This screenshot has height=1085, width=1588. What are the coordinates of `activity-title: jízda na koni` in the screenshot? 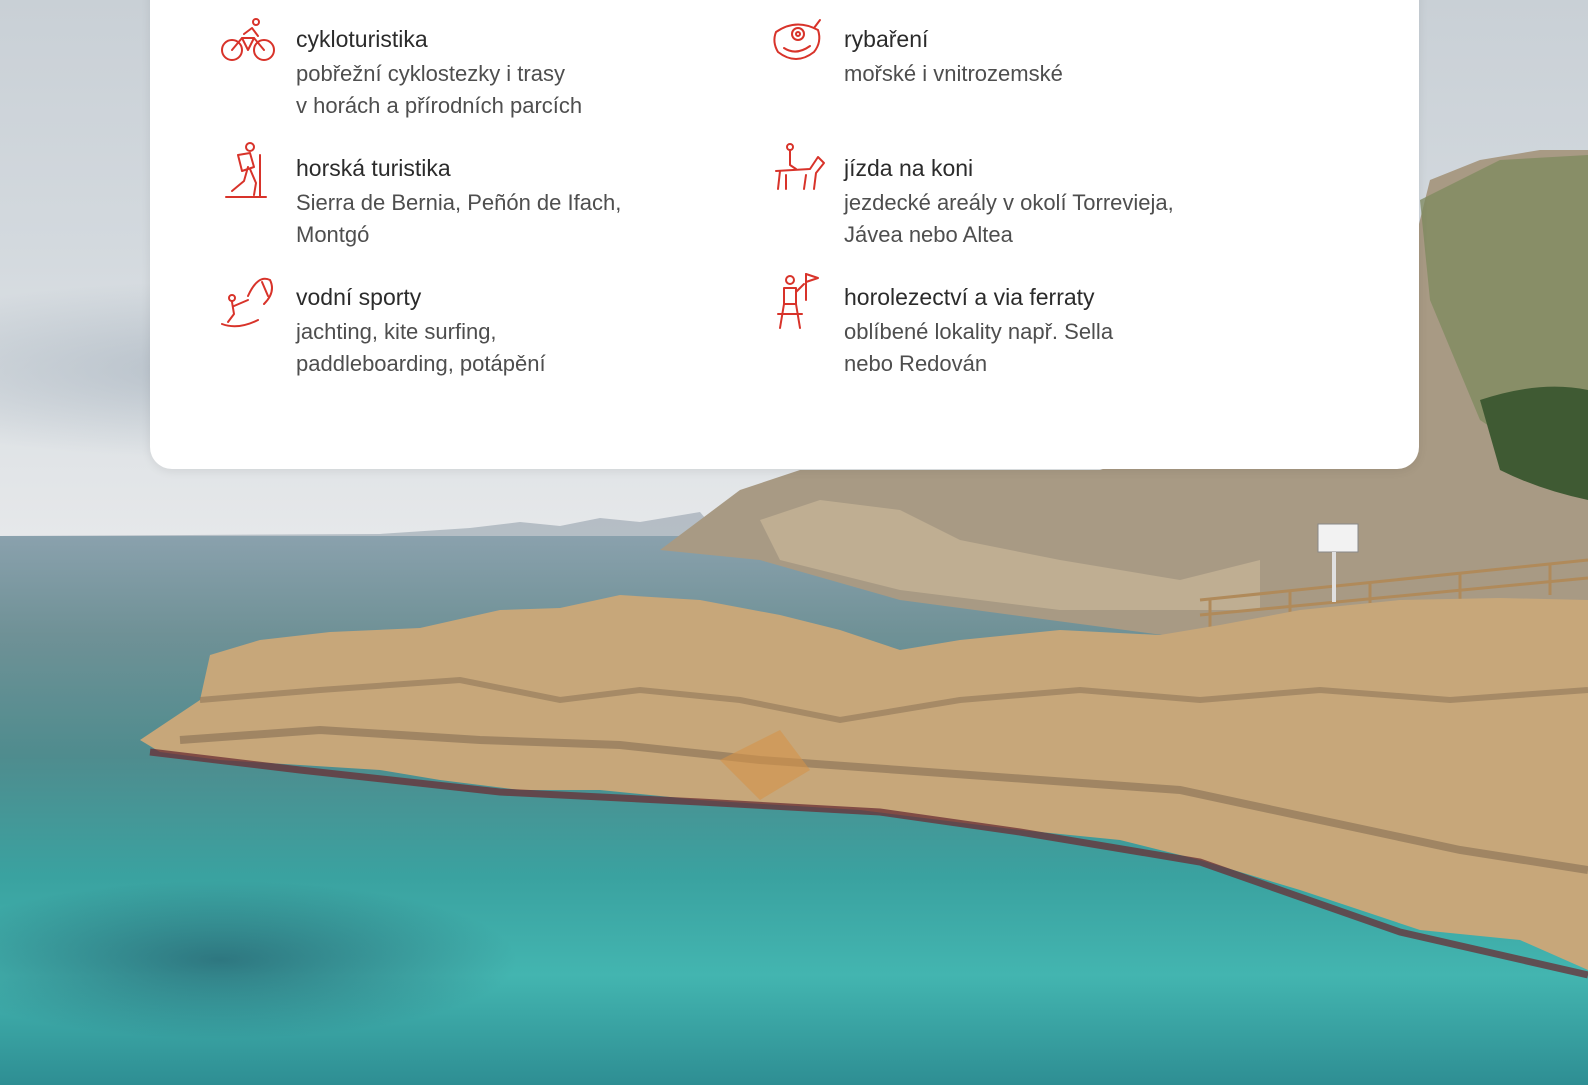 It's located at (909, 168).